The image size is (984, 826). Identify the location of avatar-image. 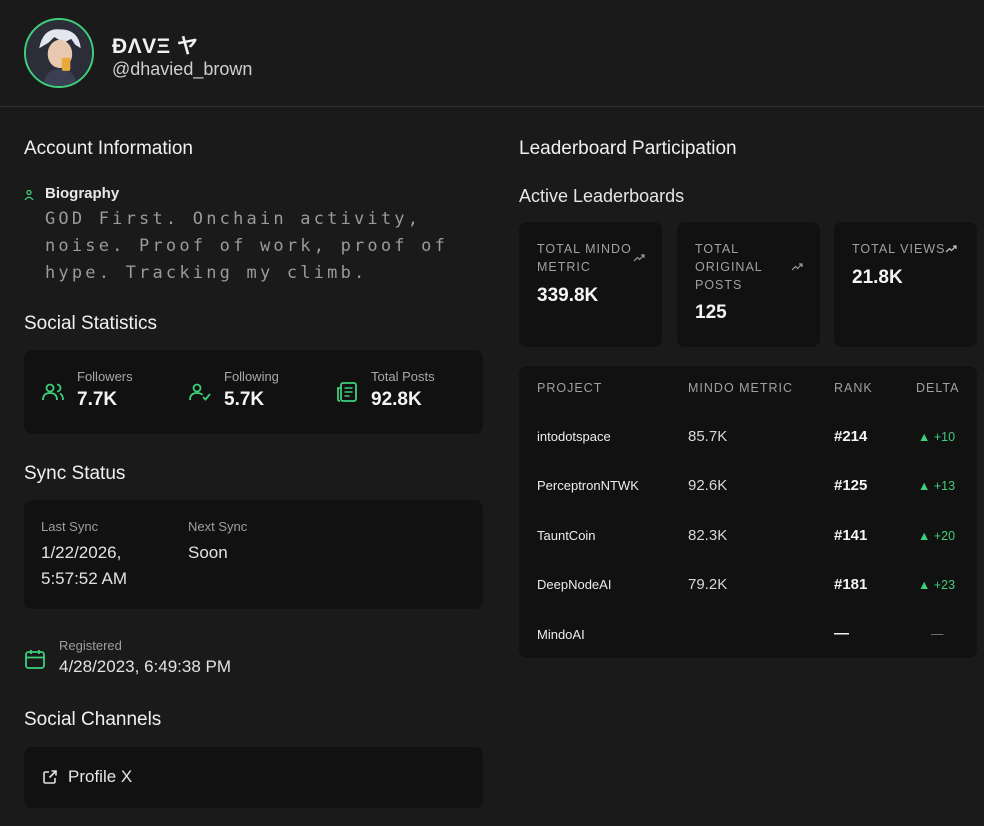
(59, 53).